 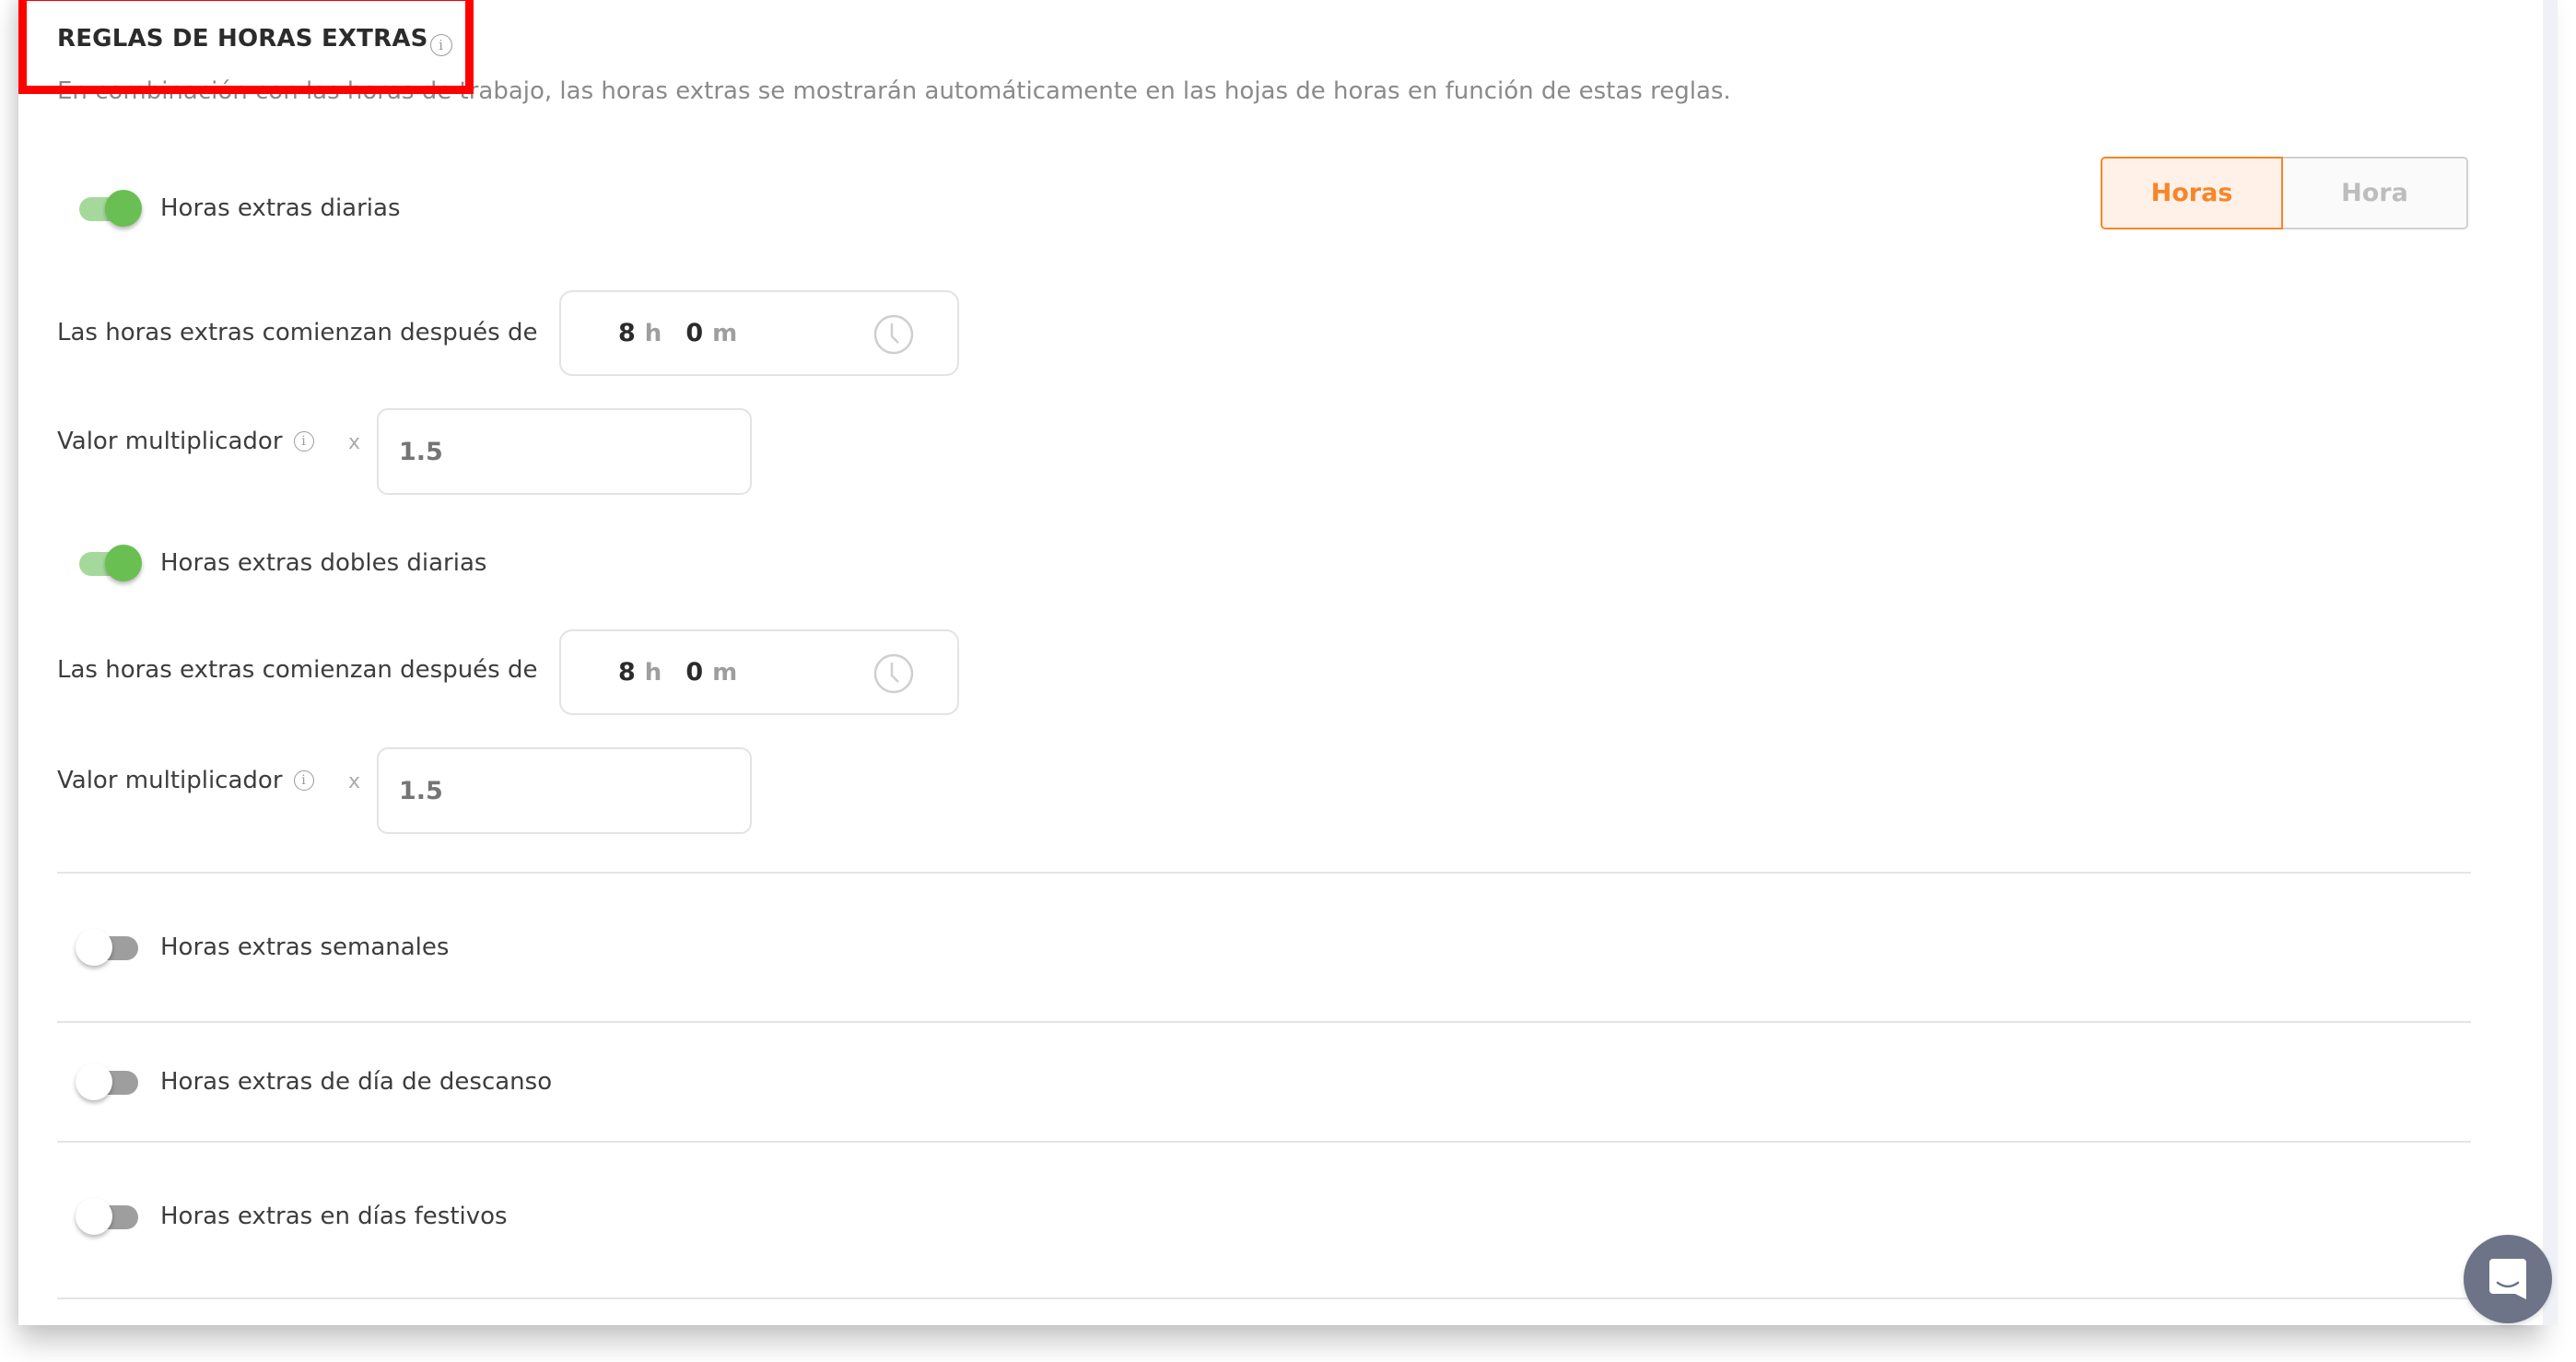 I want to click on daily-double-overtime-label: Horas extras dobles diarias, so click(x=323, y=563).